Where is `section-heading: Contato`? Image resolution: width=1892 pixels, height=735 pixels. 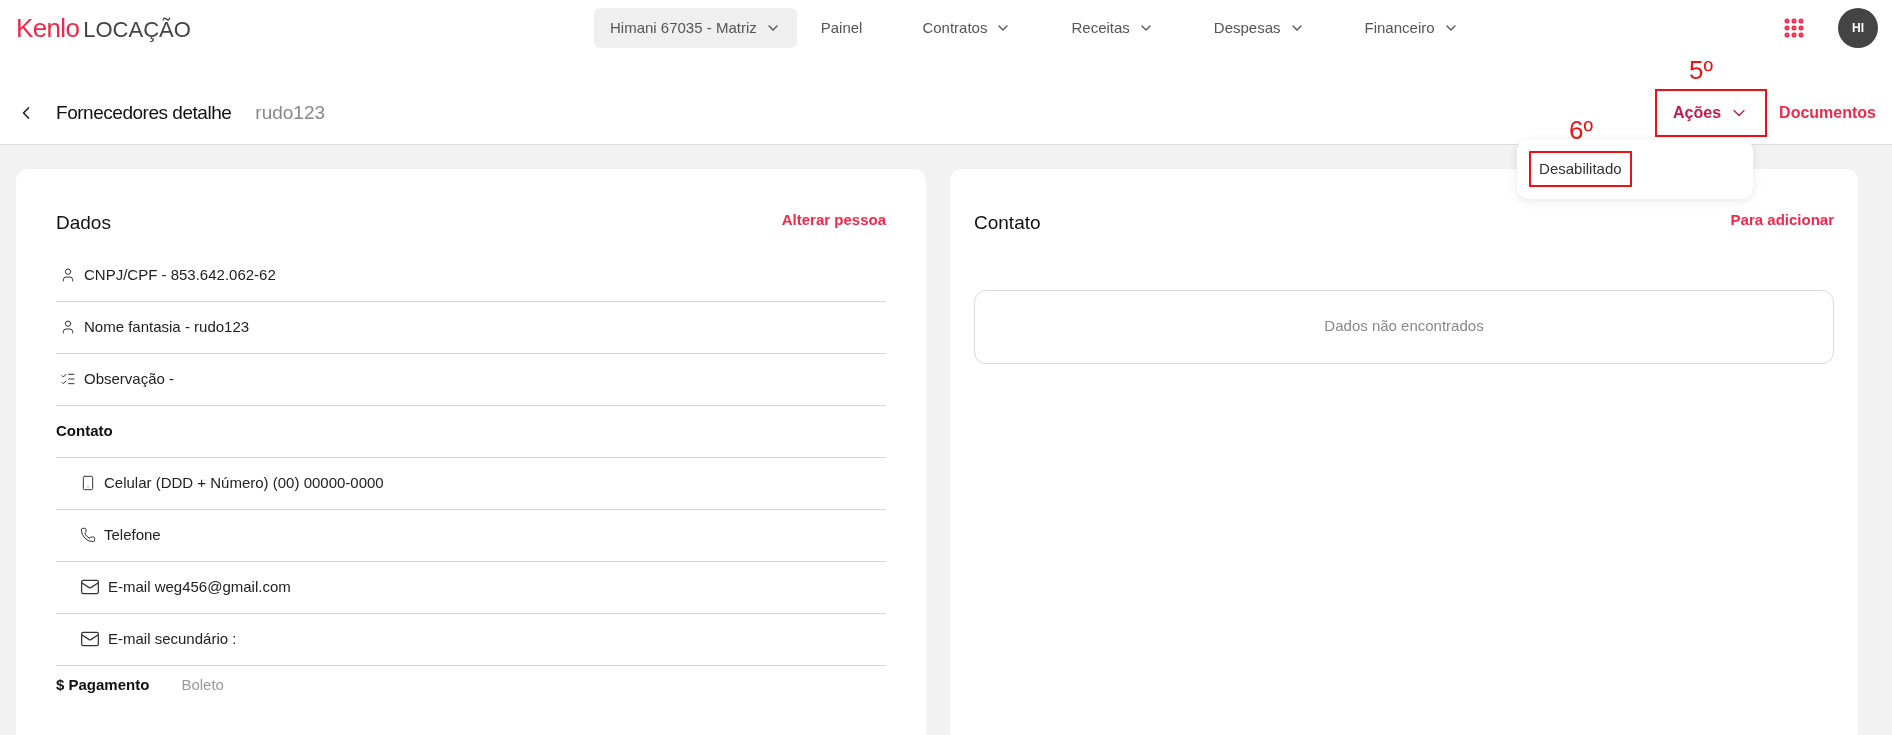
section-heading: Contato is located at coordinates (84, 430).